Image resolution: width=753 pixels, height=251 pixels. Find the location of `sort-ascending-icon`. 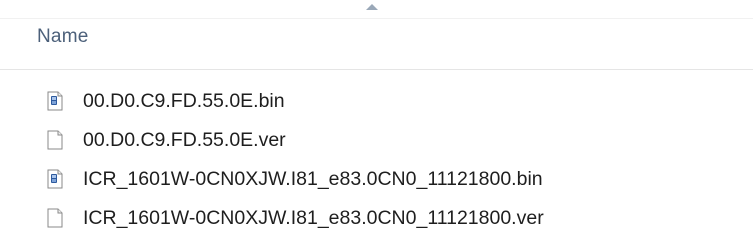

sort-ascending-icon is located at coordinates (372, 7).